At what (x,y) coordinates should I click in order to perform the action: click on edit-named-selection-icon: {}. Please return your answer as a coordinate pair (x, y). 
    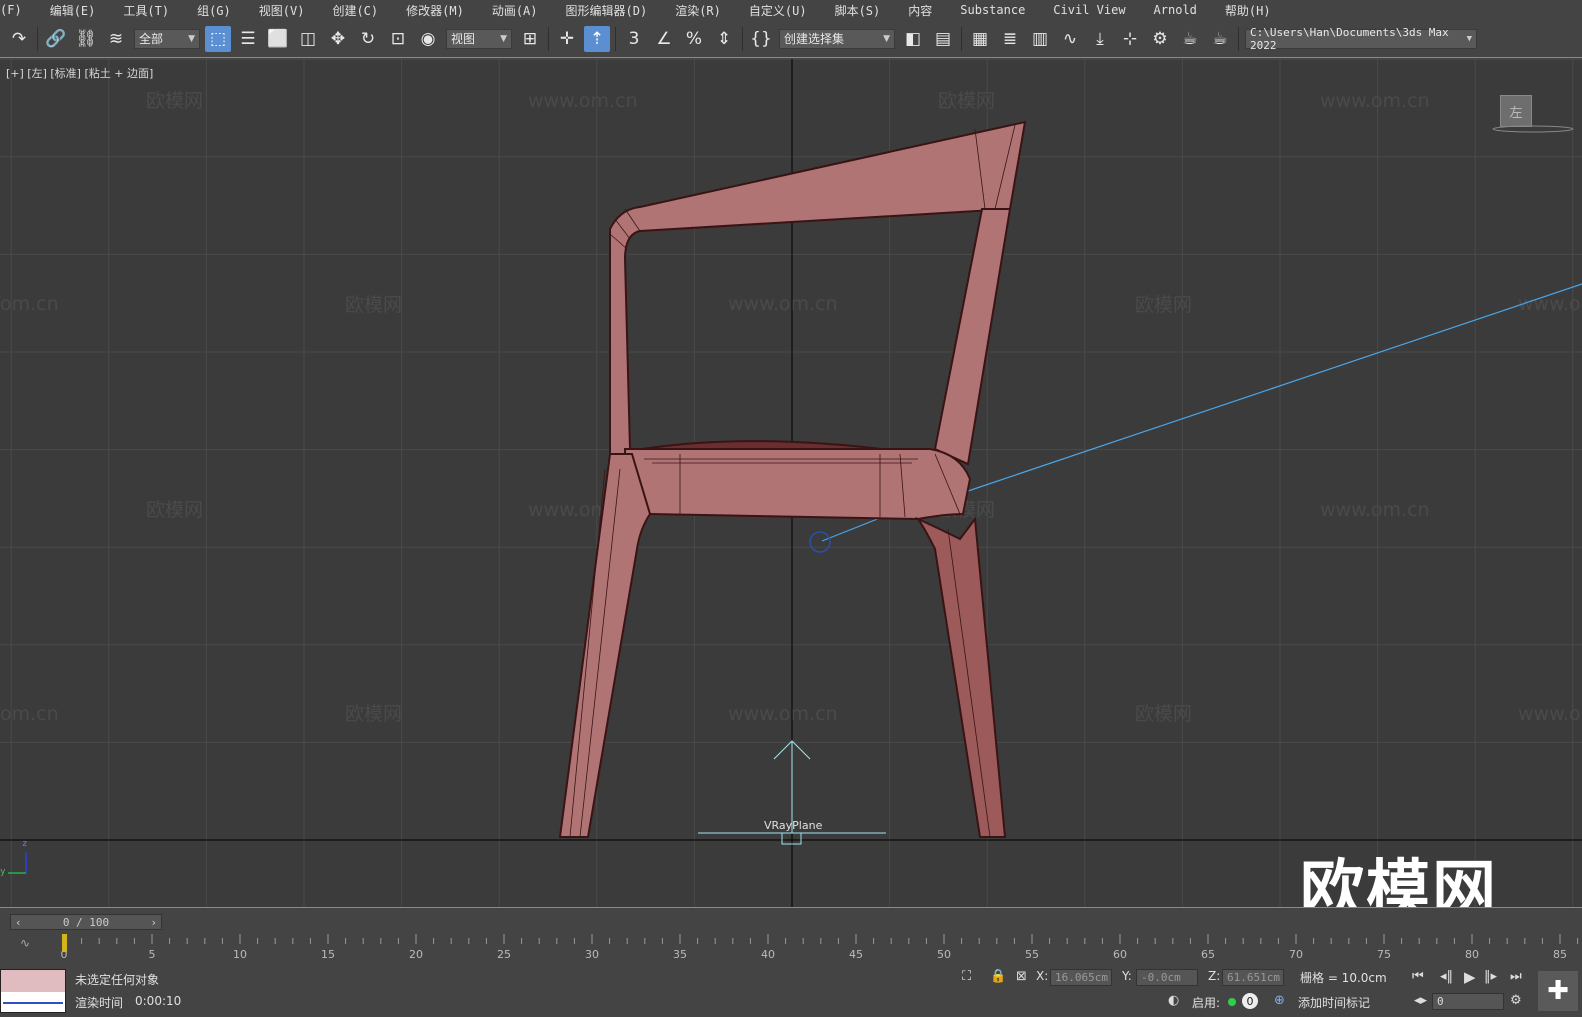
    Looking at the image, I should click on (761, 39).